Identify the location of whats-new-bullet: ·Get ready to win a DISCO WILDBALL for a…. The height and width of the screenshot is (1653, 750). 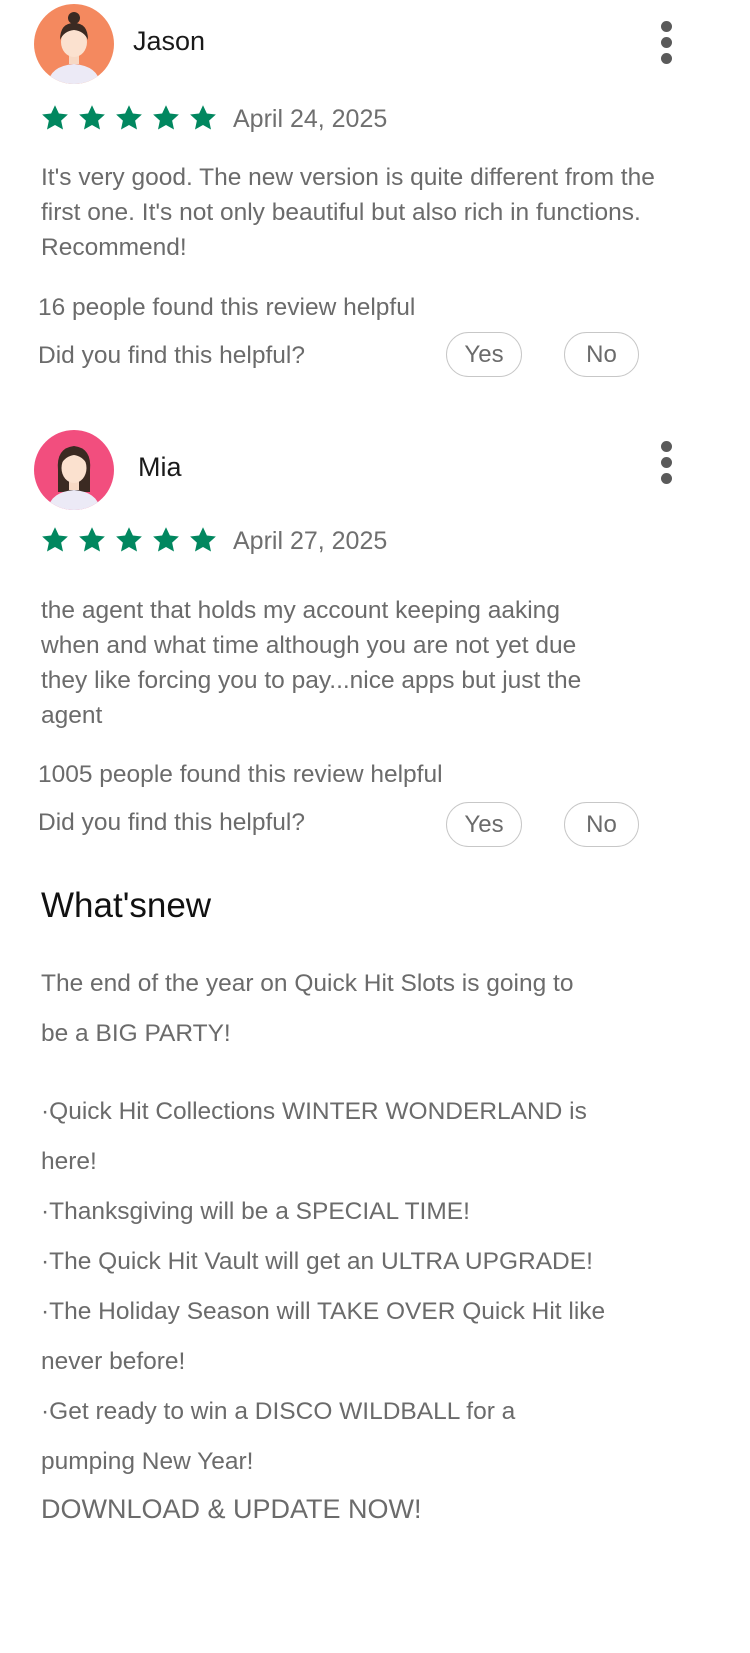
(278, 1436).